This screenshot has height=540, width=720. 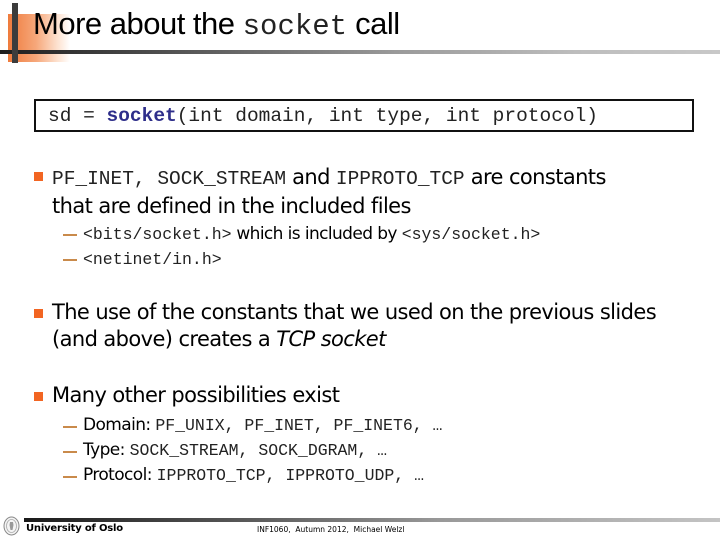 What do you see at coordinates (77, 116) in the screenshot?
I see `code-lhs: sd =` at bounding box center [77, 116].